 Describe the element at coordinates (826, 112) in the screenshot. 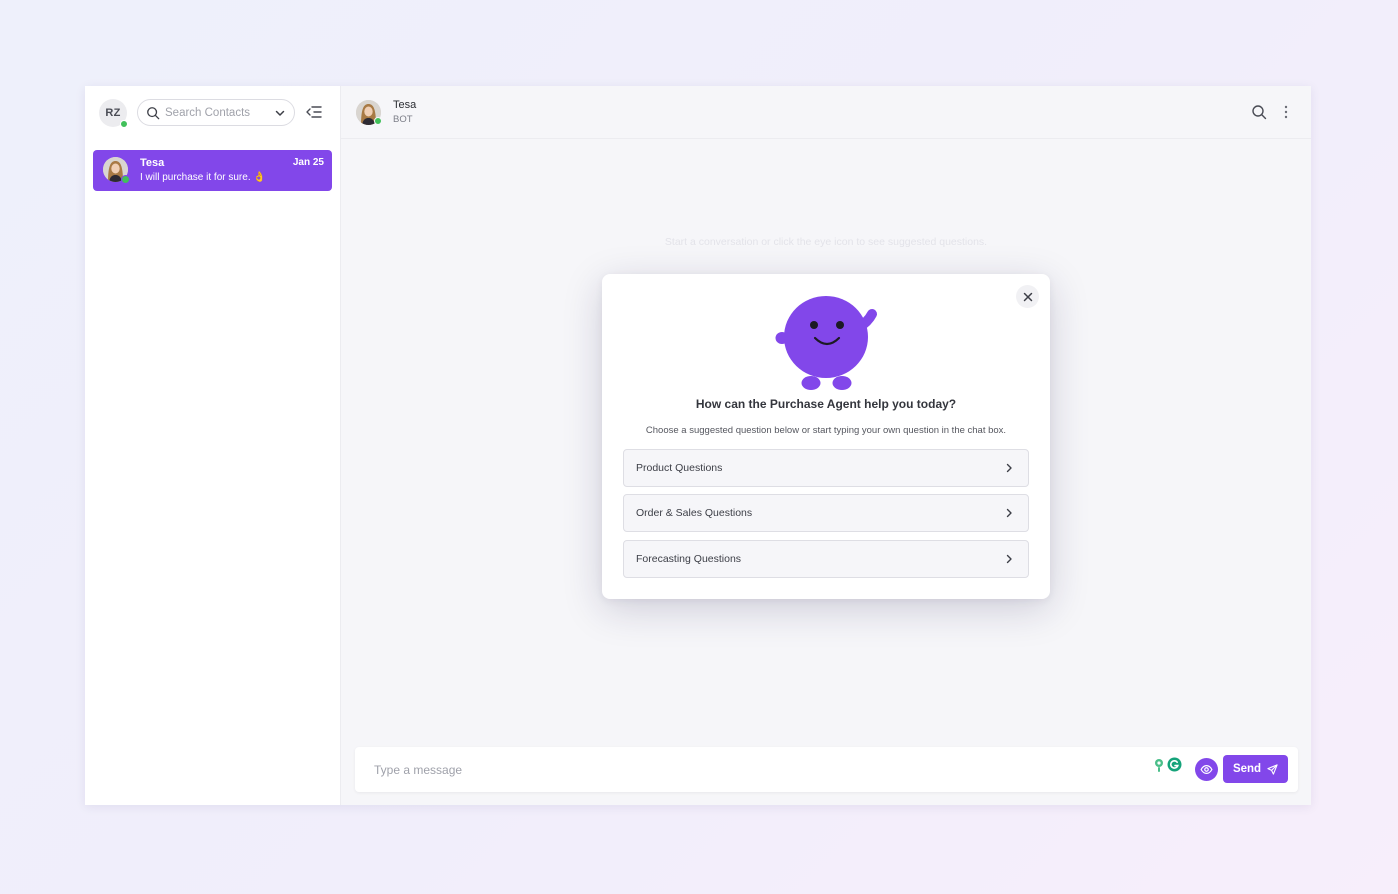

I see `chat-header: Tesa BOT` at that location.